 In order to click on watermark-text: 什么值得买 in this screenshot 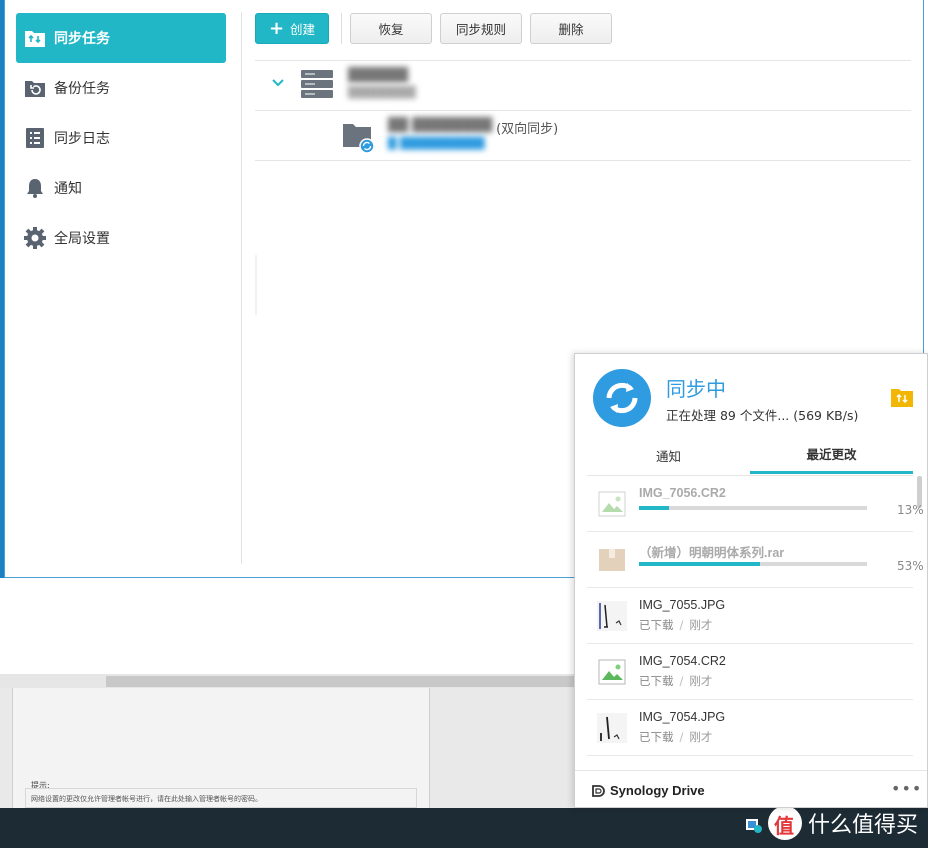, I will do `click(862, 825)`.